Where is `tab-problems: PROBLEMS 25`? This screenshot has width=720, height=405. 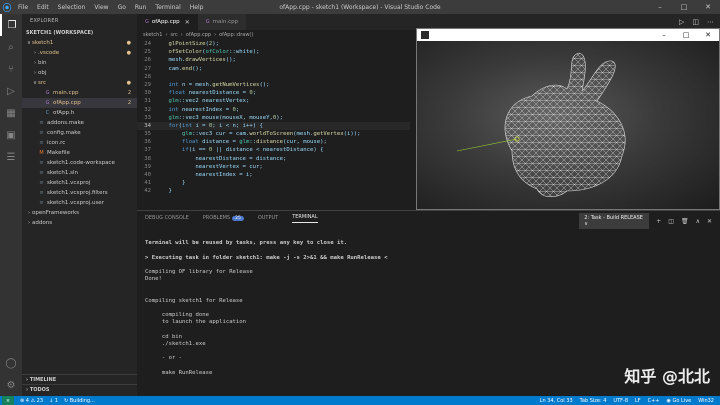 tab-problems: PROBLEMS 25 is located at coordinates (223, 218).